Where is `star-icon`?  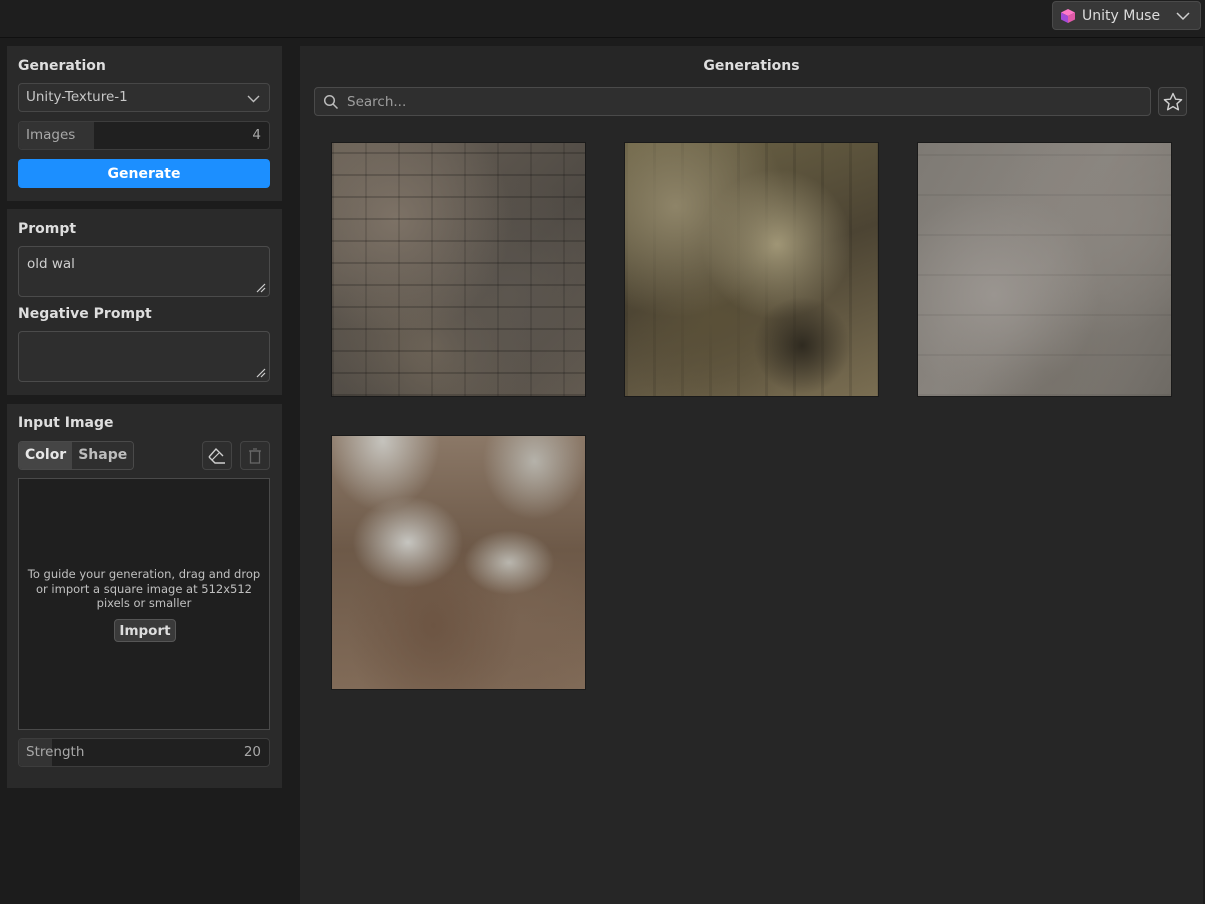 star-icon is located at coordinates (1172, 101).